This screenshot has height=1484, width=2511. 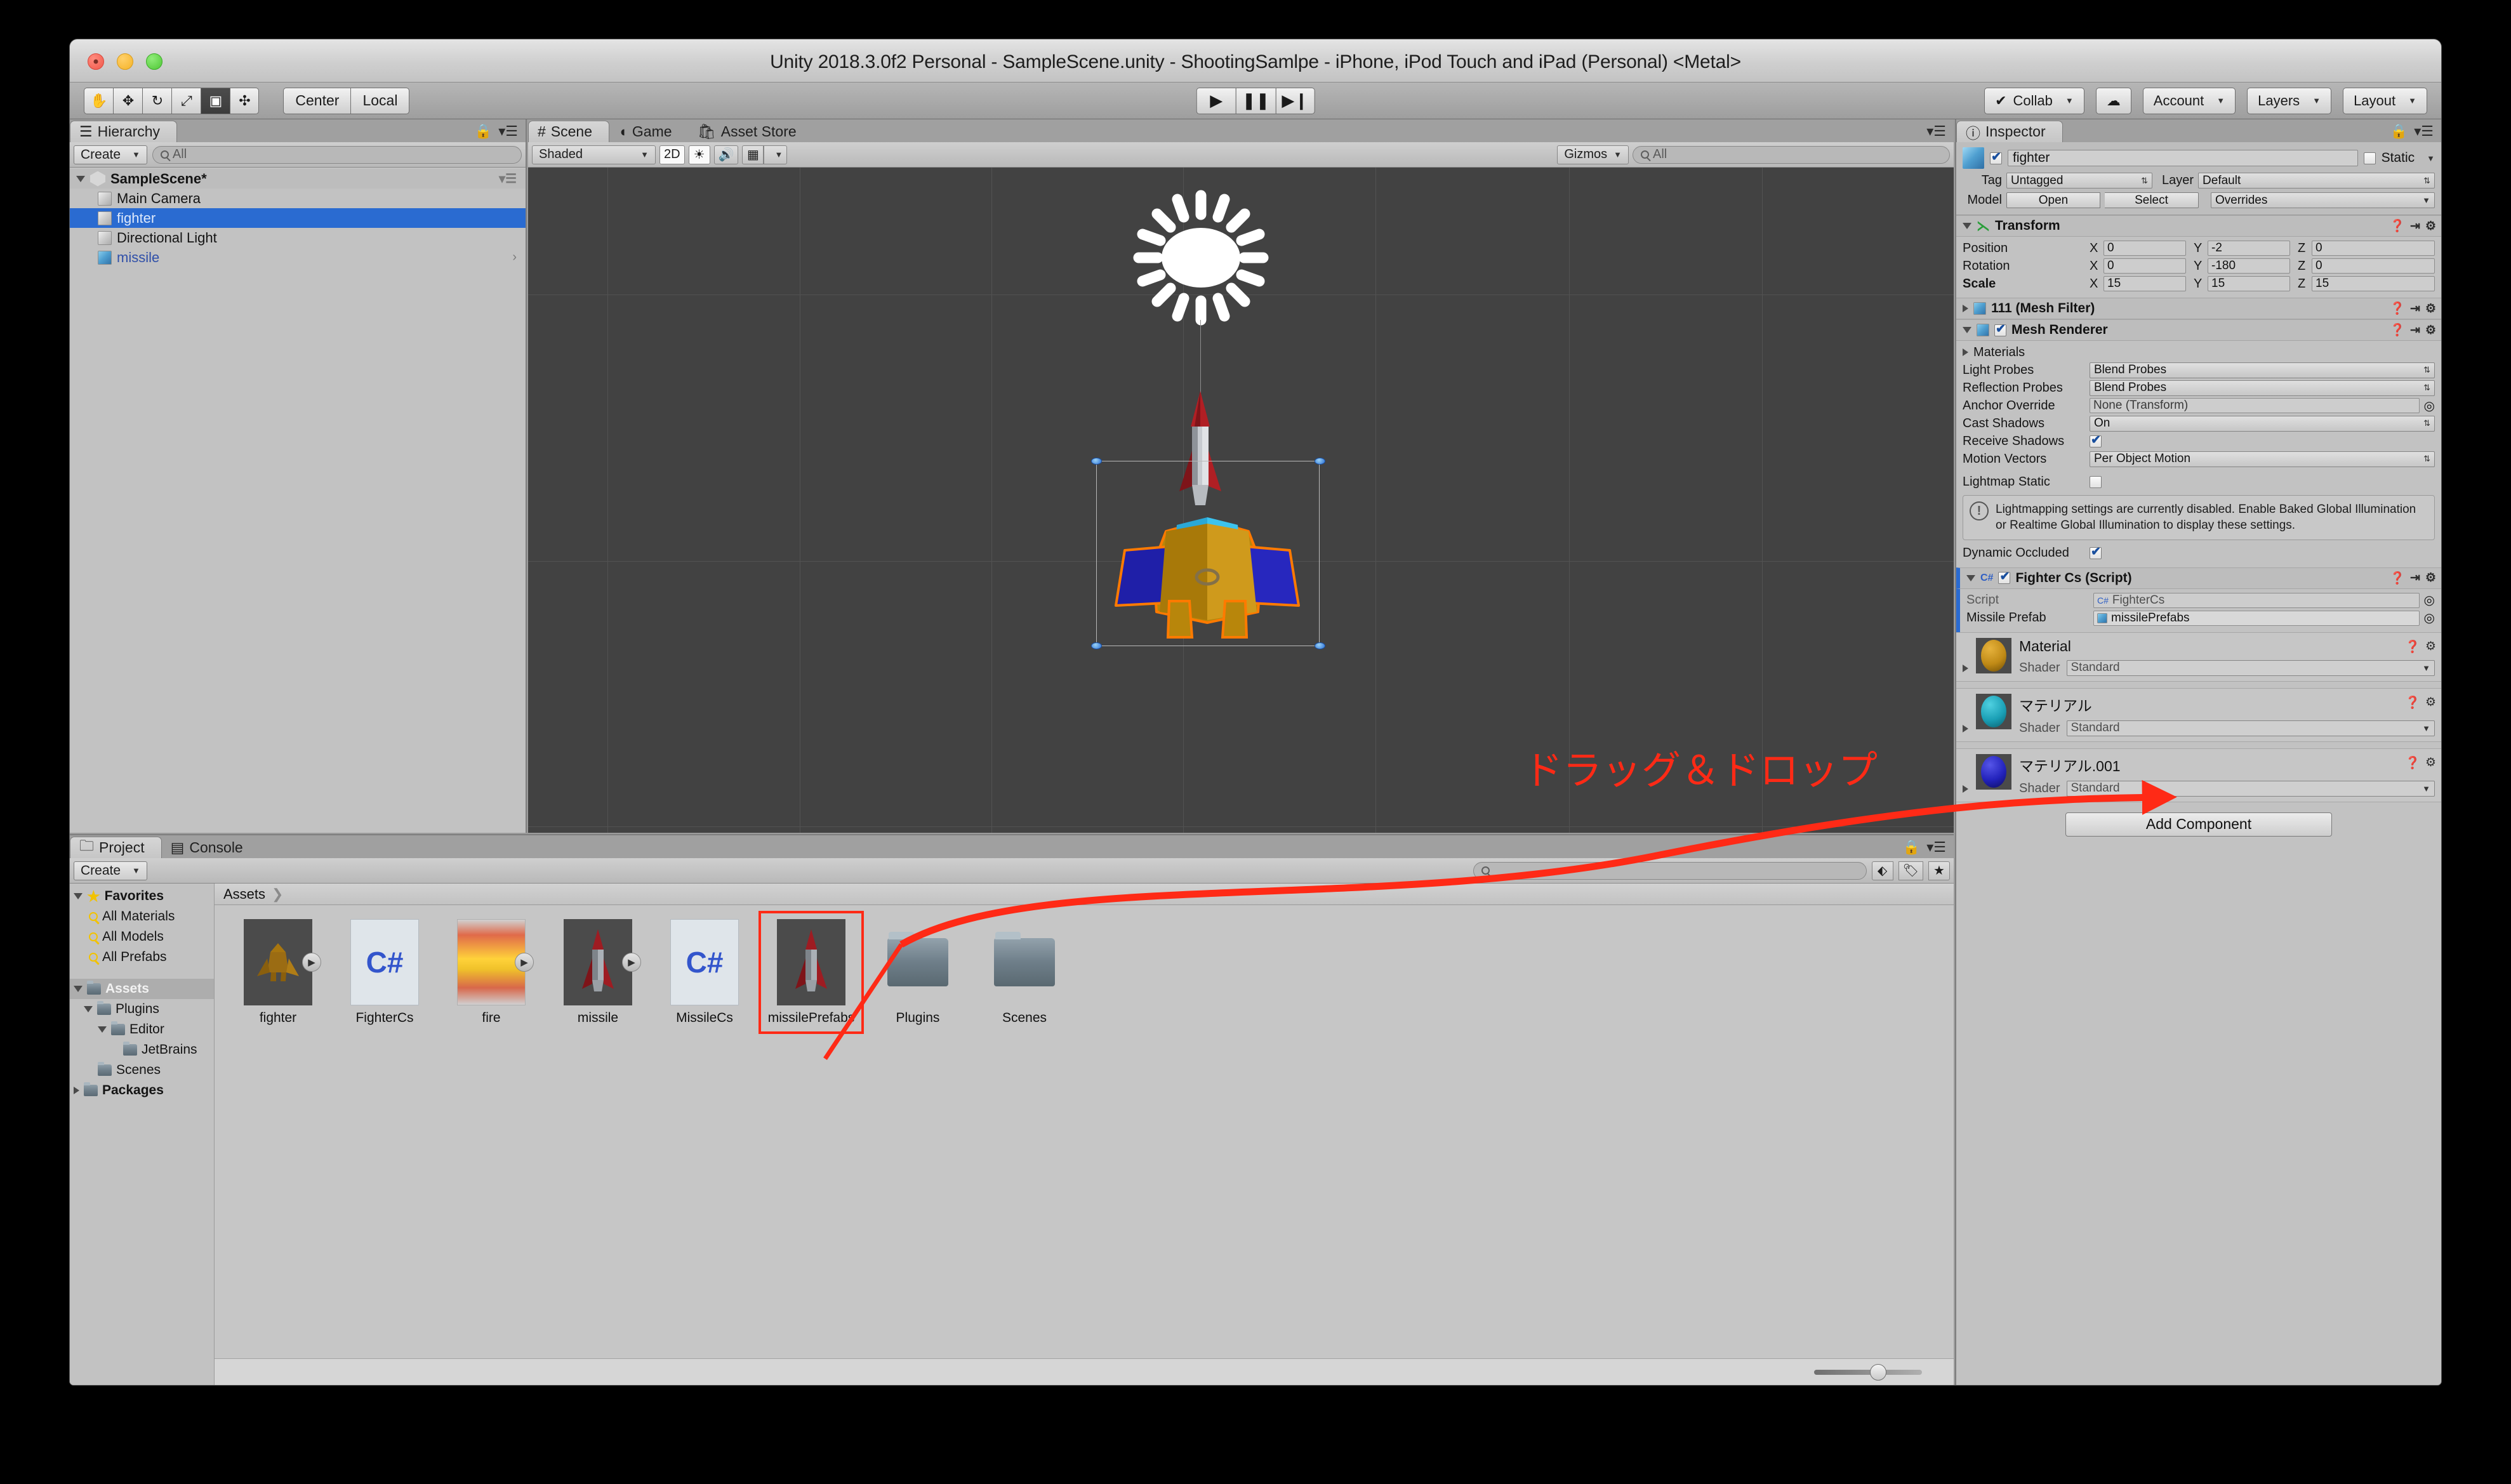 I want to click on tab-project: 🗀 Project, so click(x=116, y=847).